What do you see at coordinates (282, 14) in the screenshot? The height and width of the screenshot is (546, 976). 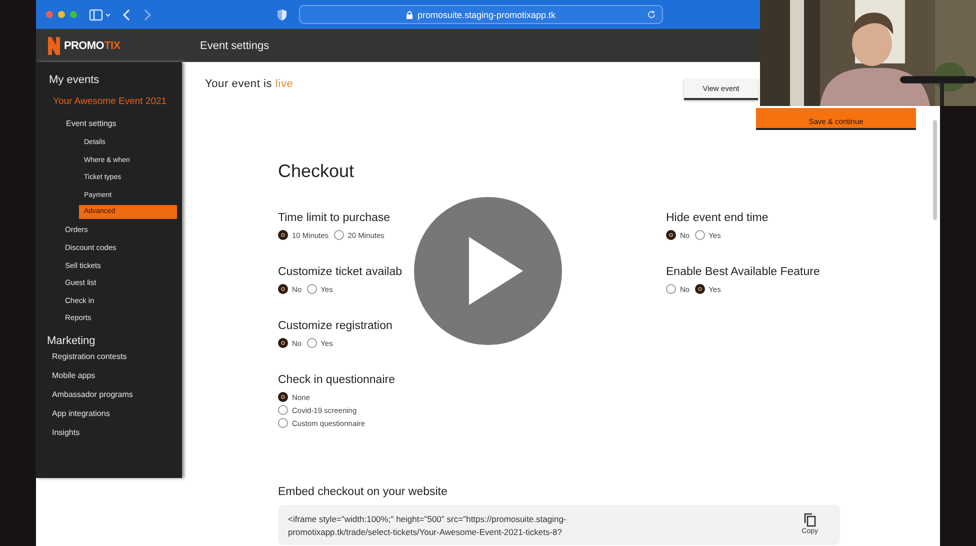 I see `shield-icon` at bounding box center [282, 14].